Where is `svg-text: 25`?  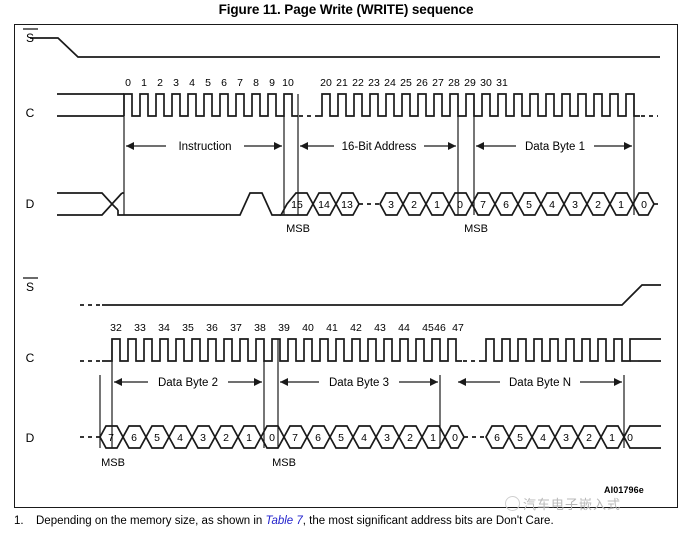
svg-text: 25 is located at coordinates (406, 83).